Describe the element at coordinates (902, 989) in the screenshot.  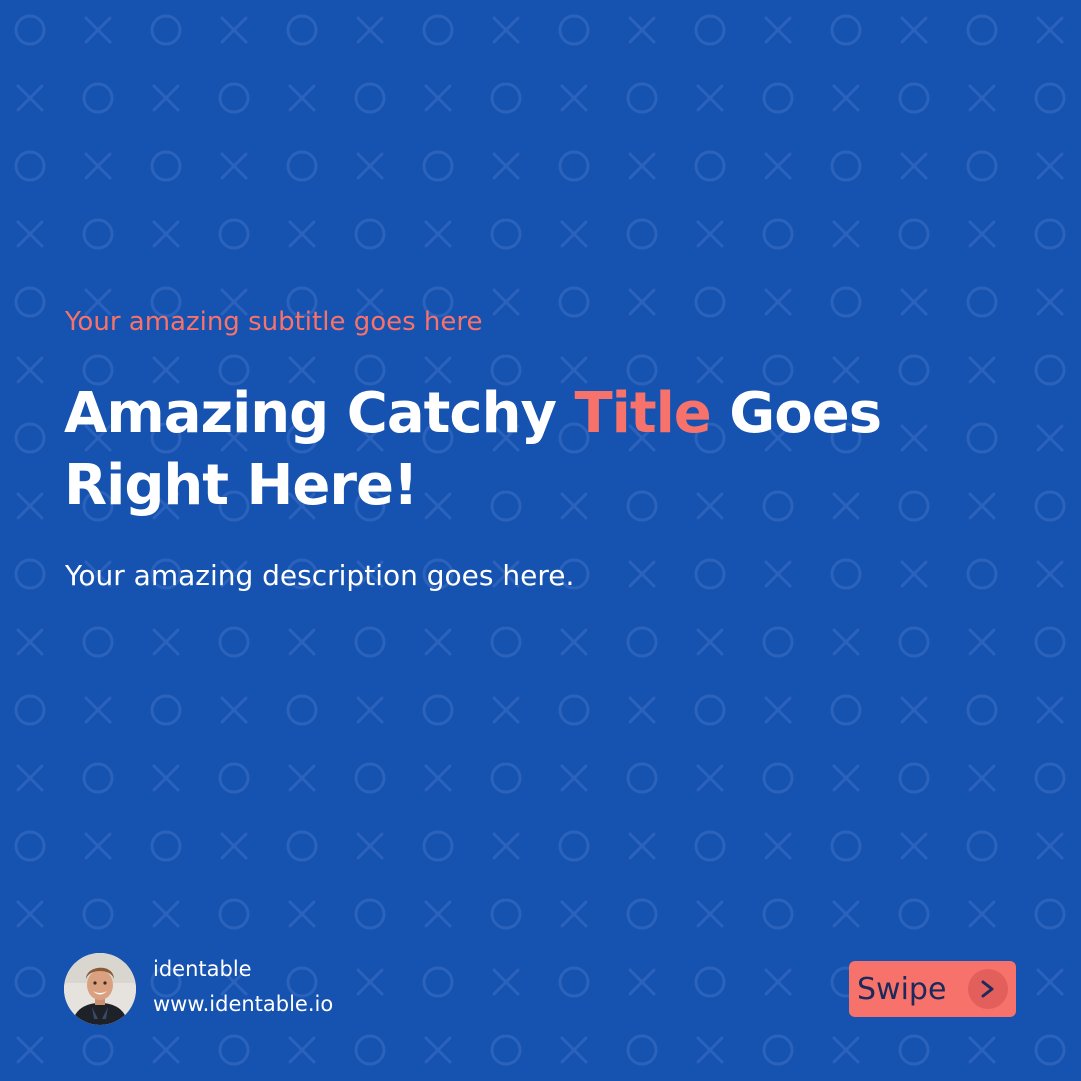
I see `swipe-button-label: Swipe` at that location.